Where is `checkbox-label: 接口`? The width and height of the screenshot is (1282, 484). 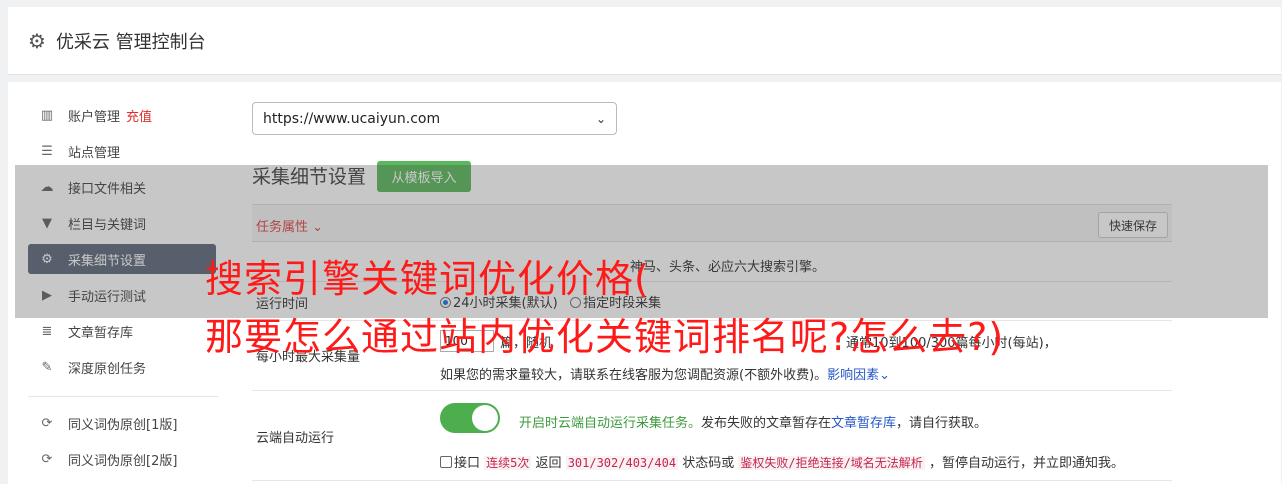
checkbox-label: 接口 is located at coordinates (467, 463).